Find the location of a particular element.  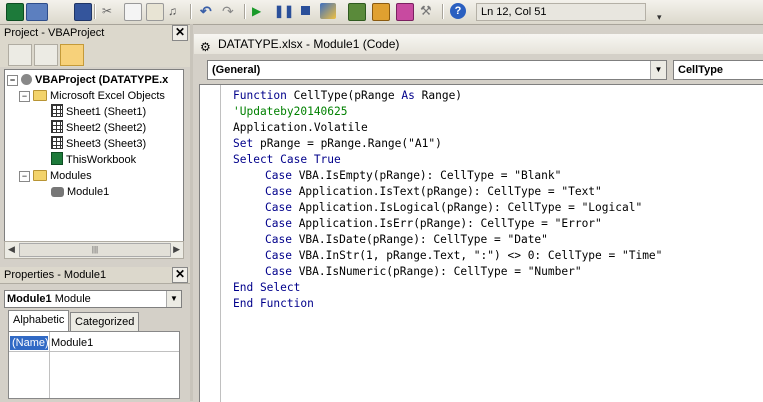

project-pane-title-text: Project - VBAProject is located at coordinates (54, 33).